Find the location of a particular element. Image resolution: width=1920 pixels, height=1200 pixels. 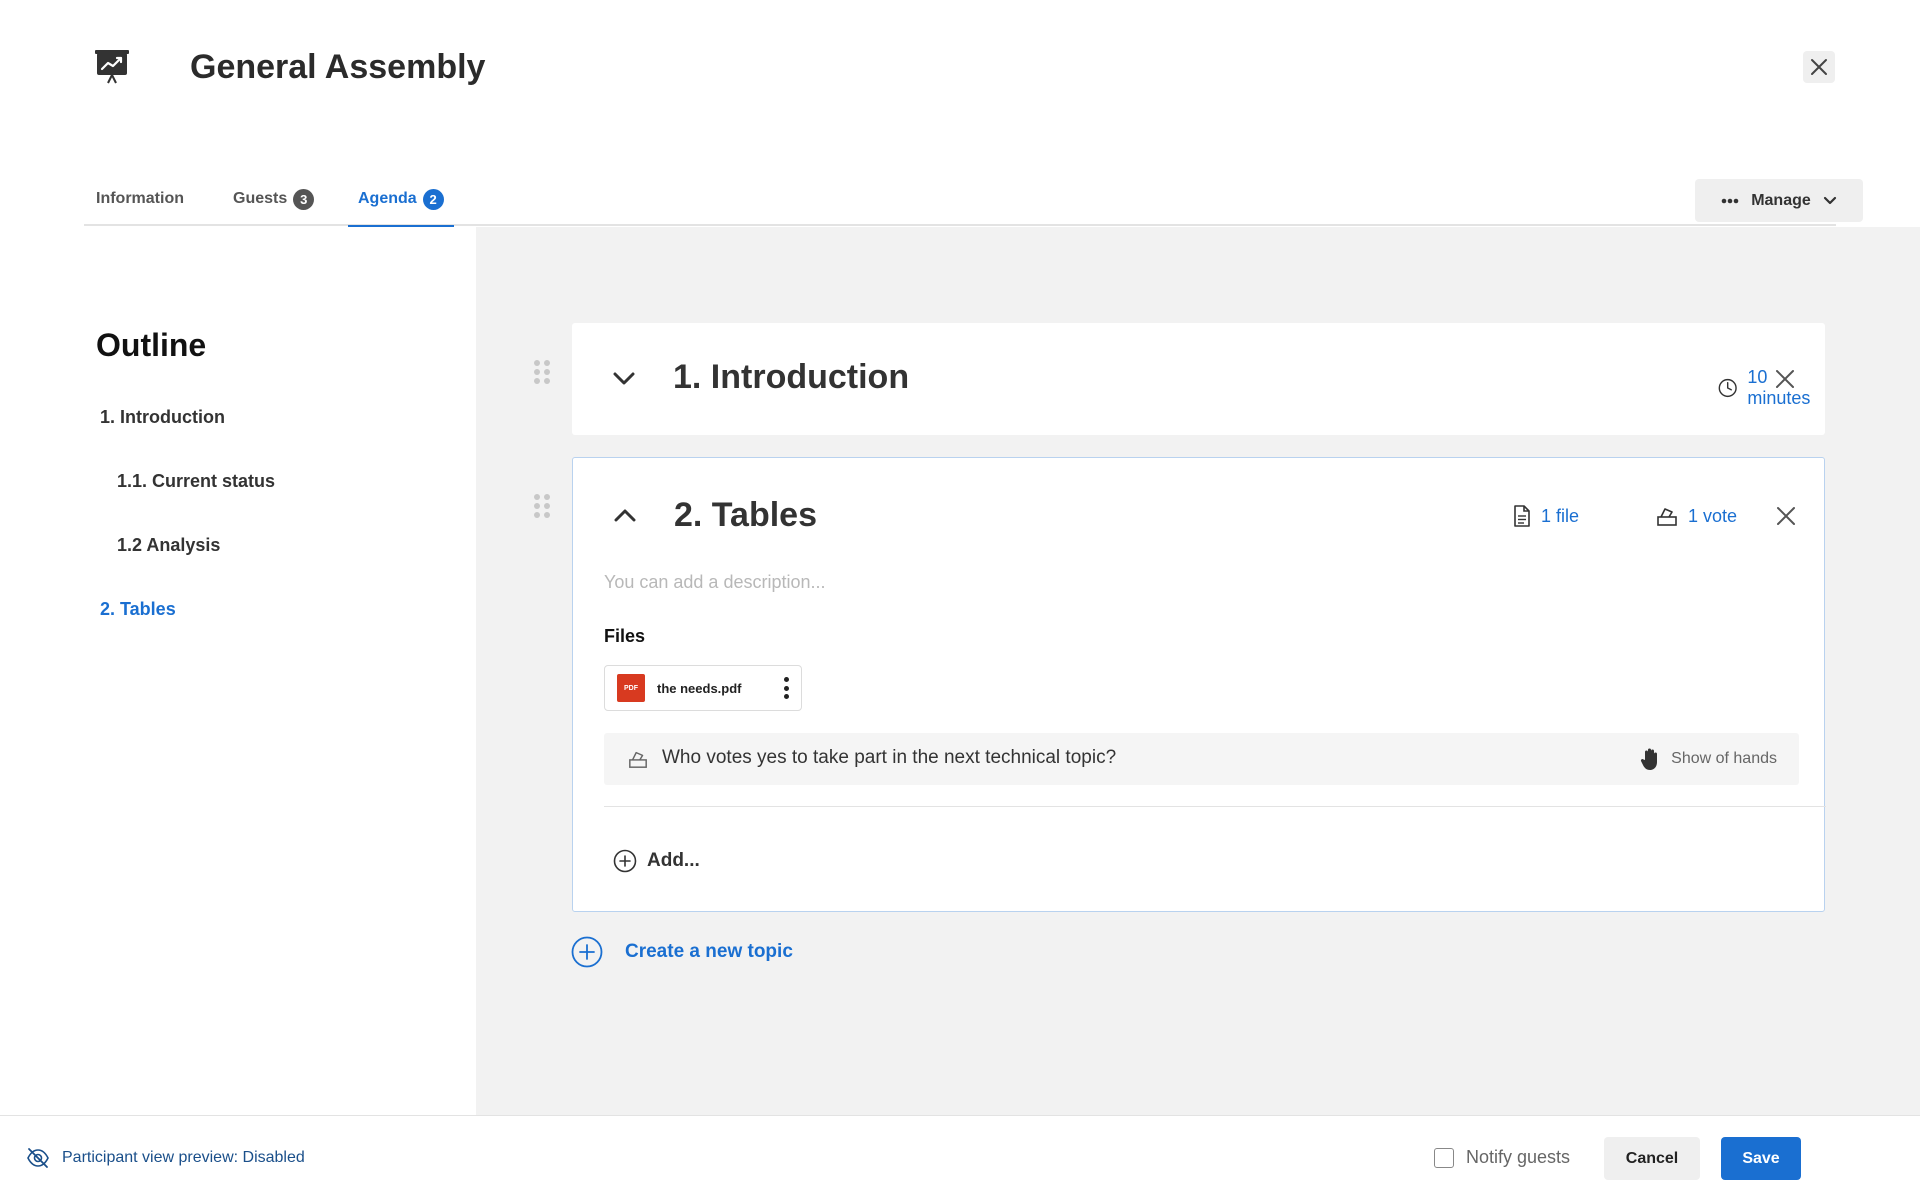

notify-guests-label: Notify guests is located at coordinates (1518, 1157).